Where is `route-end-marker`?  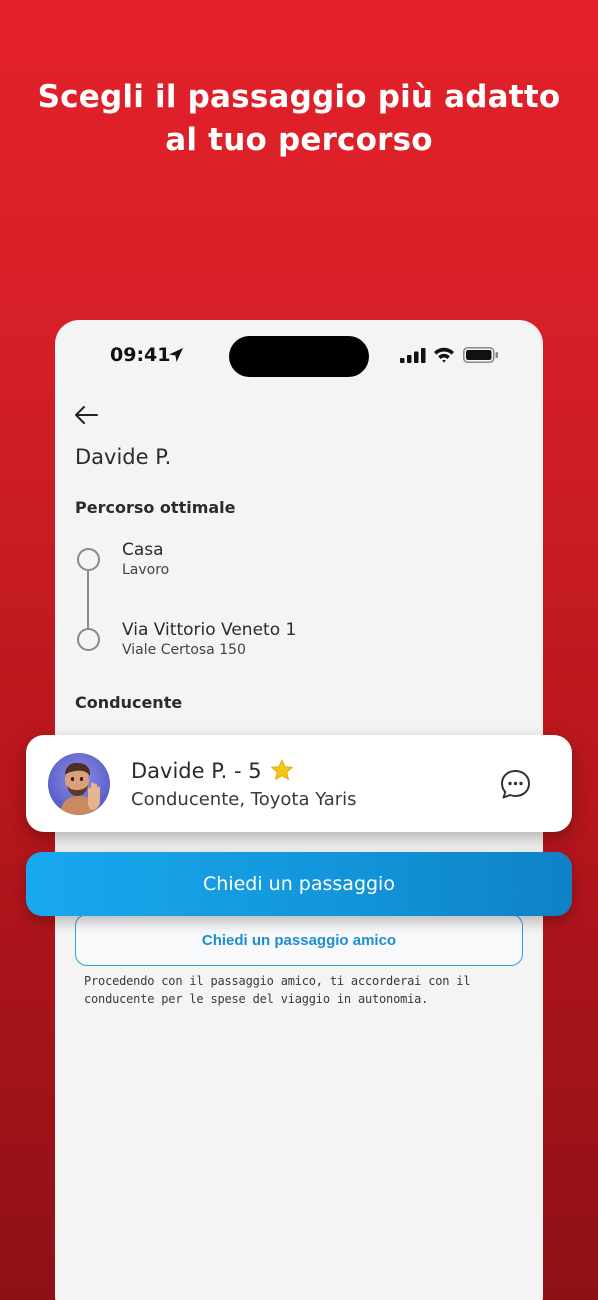 route-end-marker is located at coordinates (88, 639).